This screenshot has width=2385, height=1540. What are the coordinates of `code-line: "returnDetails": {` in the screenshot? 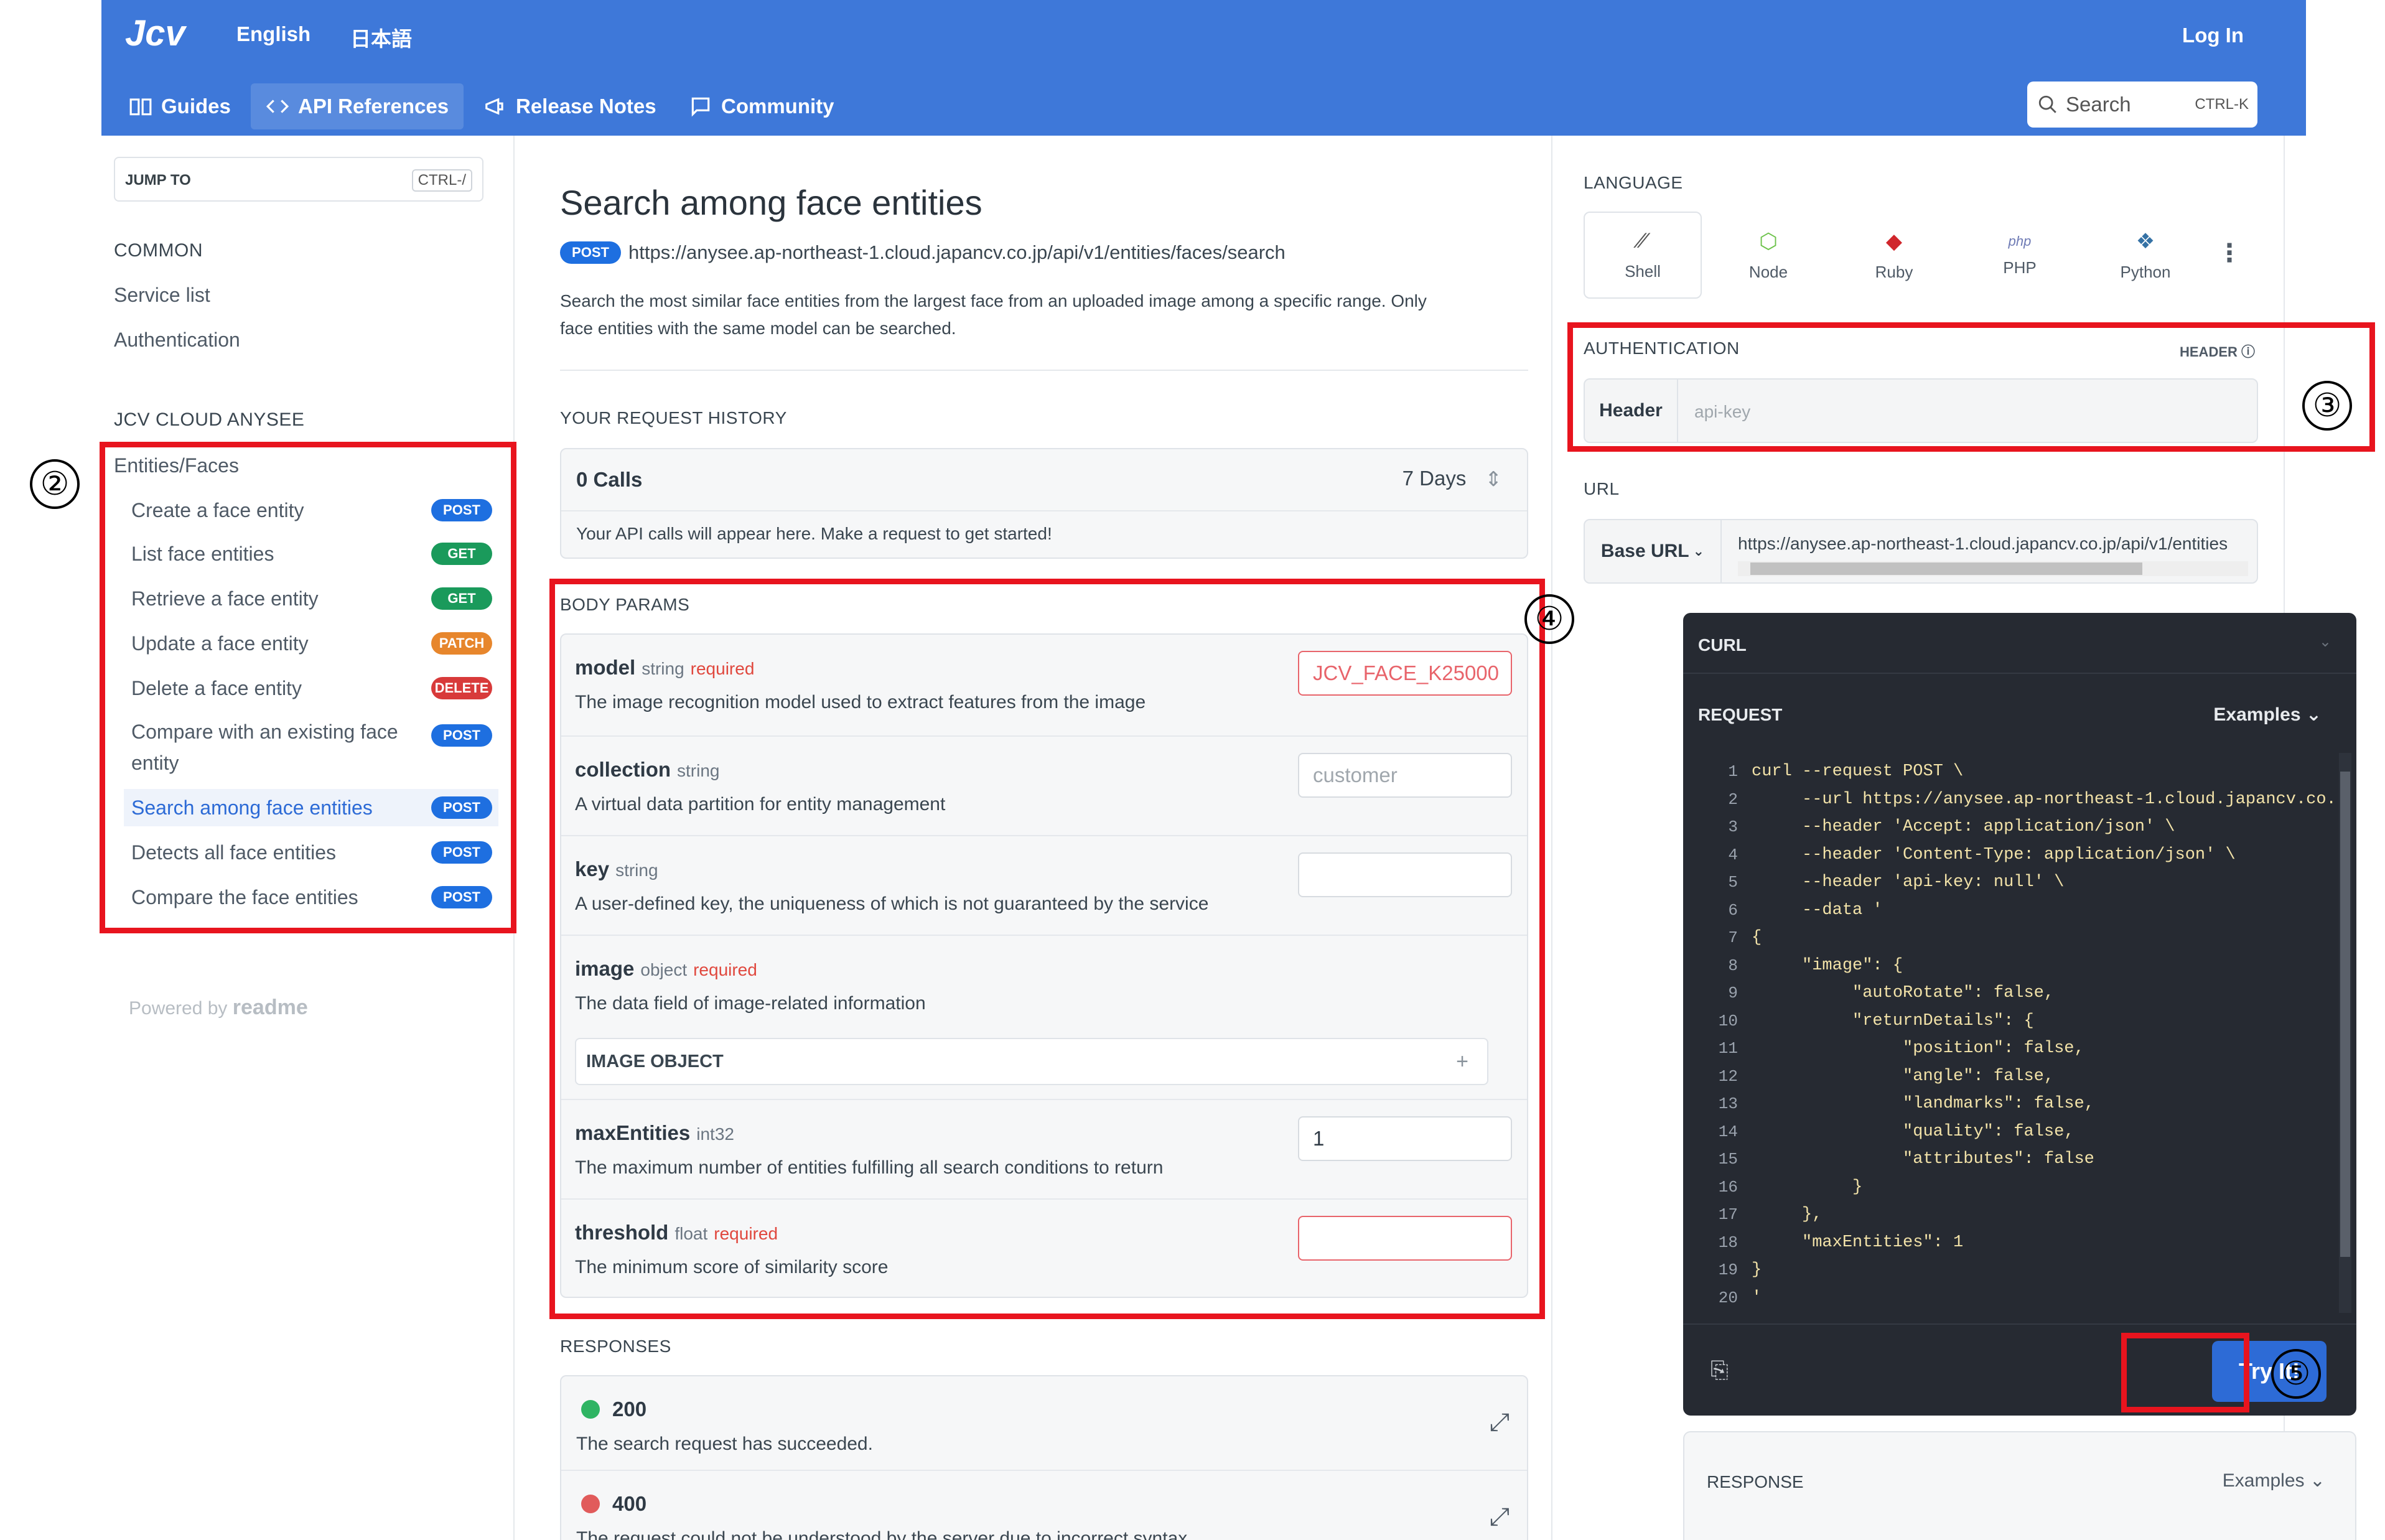 It's located at (1893, 1020).